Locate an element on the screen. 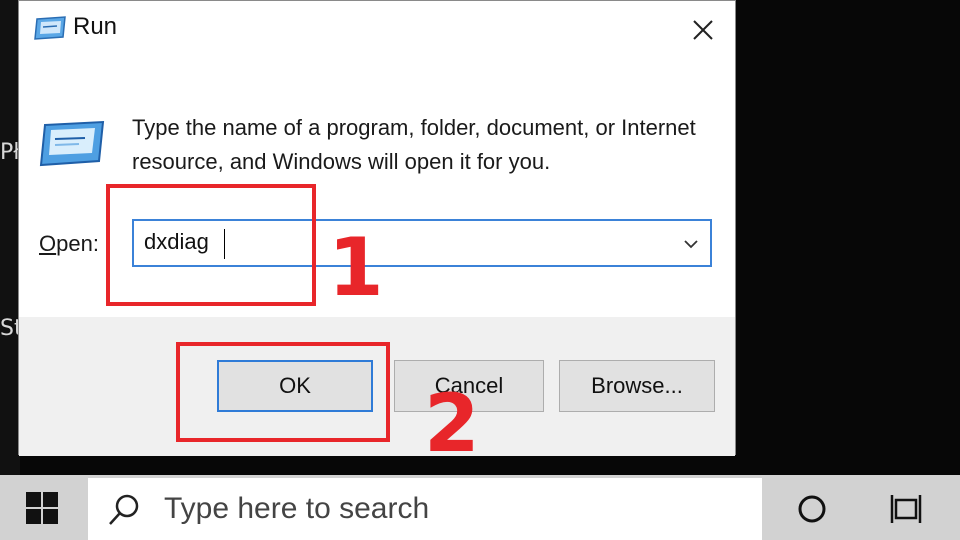 This screenshot has height=540, width=960. cortana-button is located at coordinates (812, 509).